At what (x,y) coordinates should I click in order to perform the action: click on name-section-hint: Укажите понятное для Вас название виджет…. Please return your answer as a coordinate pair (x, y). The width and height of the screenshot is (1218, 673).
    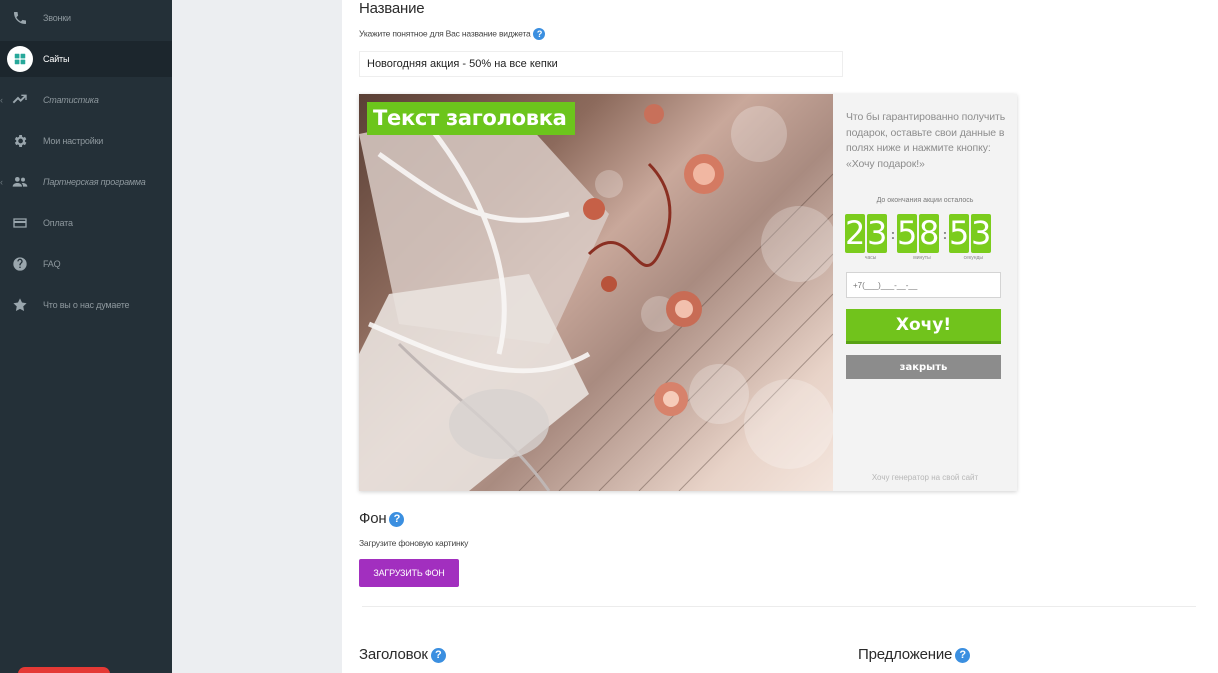
    Looking at the image, I should click on (452, 34).